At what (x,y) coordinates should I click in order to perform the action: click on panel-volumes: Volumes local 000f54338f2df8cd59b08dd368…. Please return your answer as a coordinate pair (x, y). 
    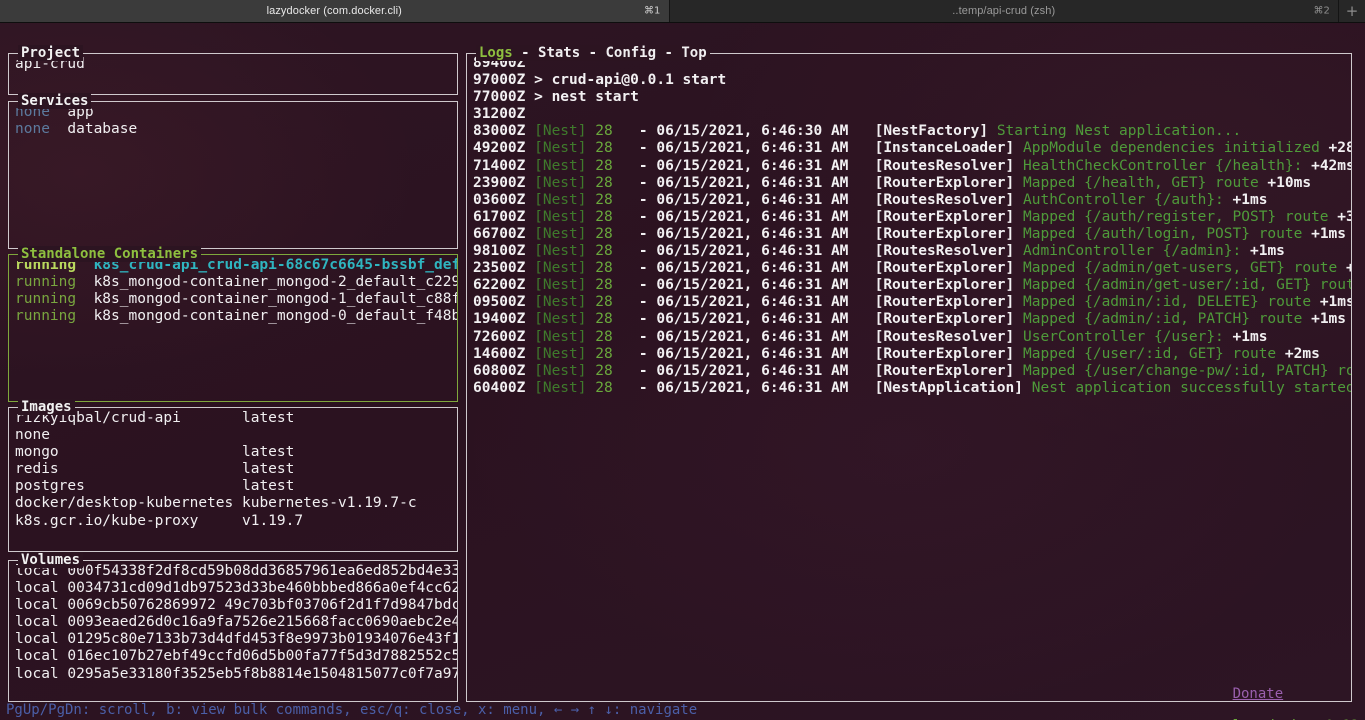
    Looking at the image, I should click on (233, 627).